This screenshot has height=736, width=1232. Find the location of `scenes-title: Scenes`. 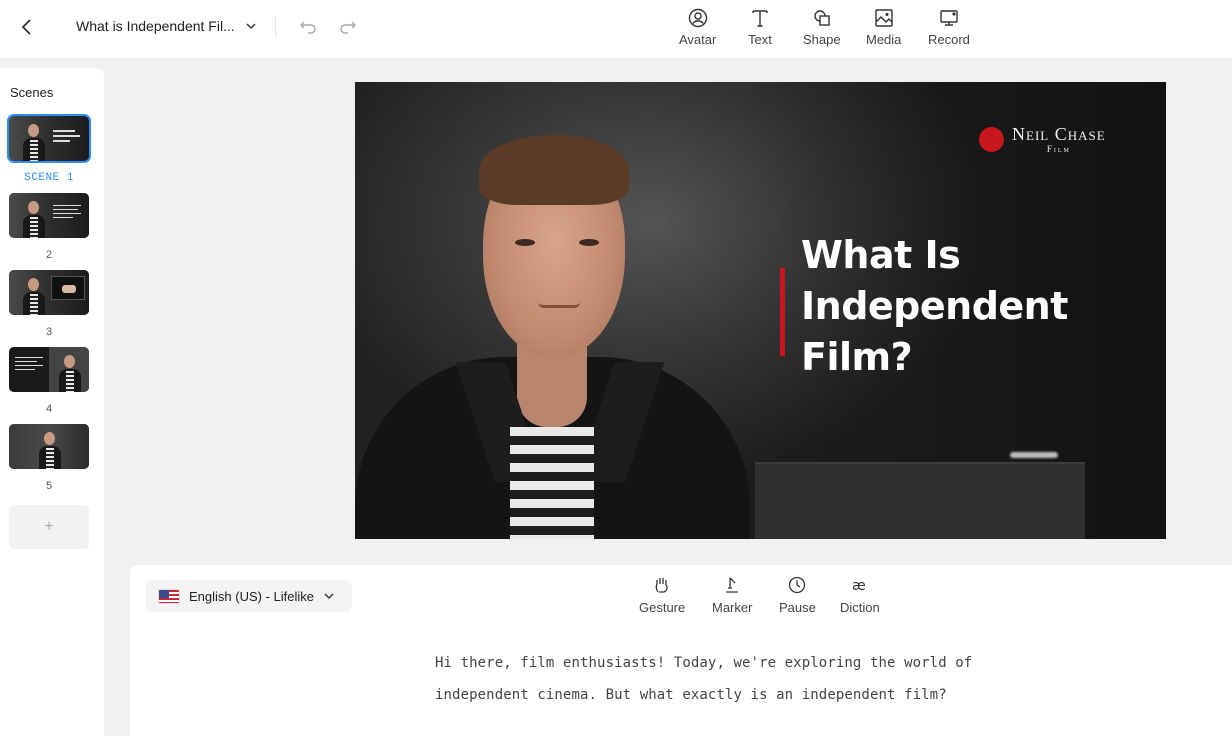

scenes-title: Scenes is located at coordinates (32, 92).